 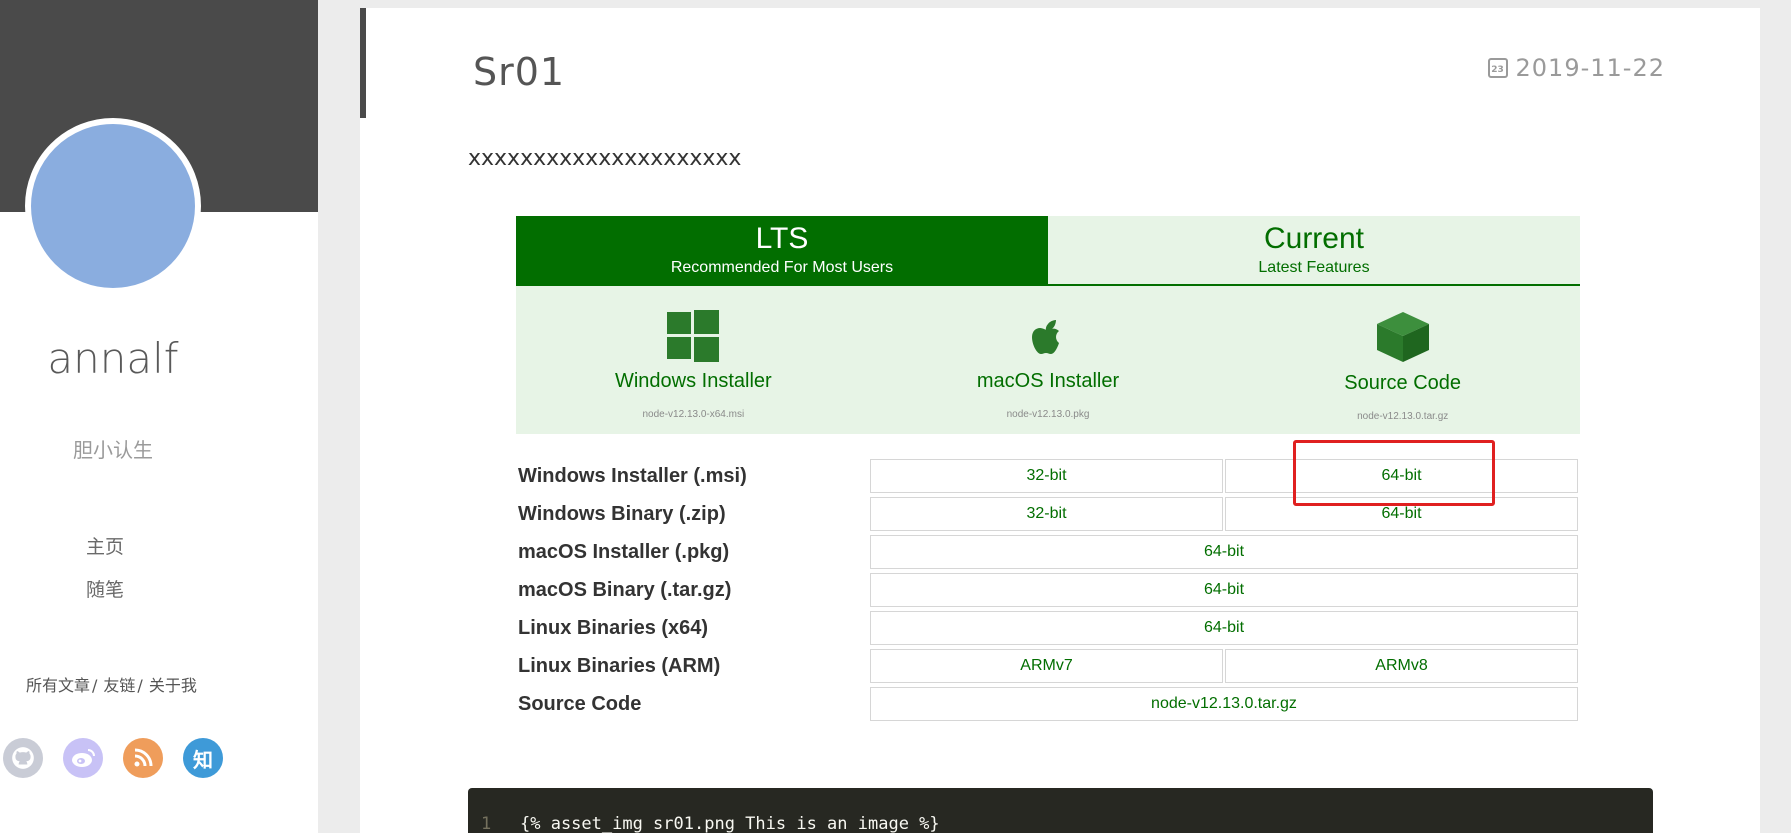 What do you see at coordinates (632, 475) in the screenshot?
I see `row-label: Windows Installer (.msi)` at bounding box center [632, 475].